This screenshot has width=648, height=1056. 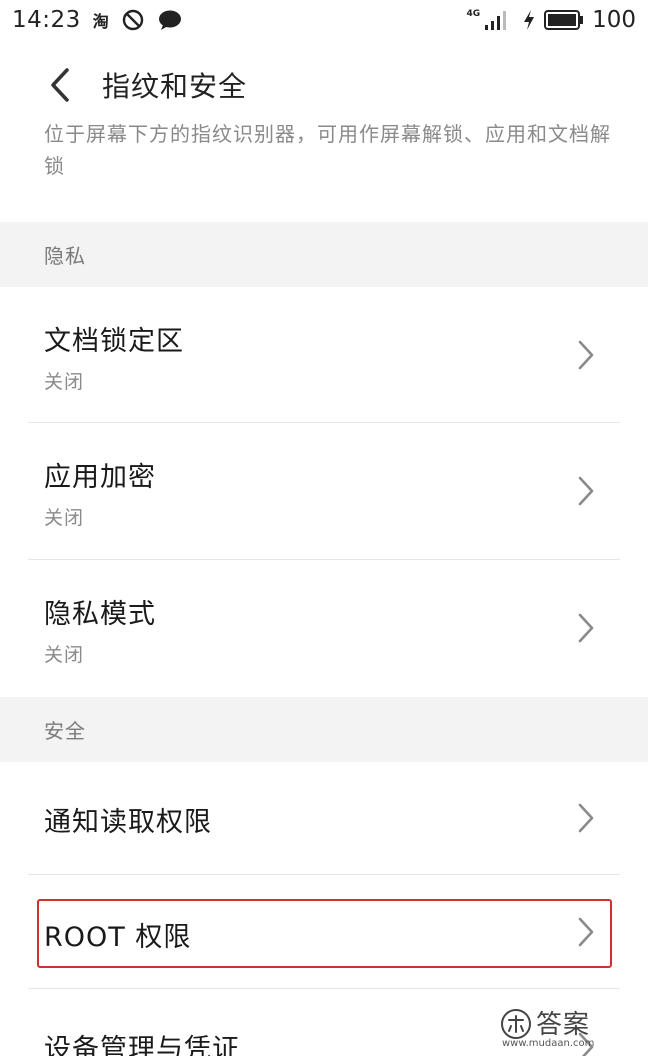 What do you see at coordinates (324, 729) in the screenshot?
I see `section-header-security: 安全` at bounding box center [324, 729].